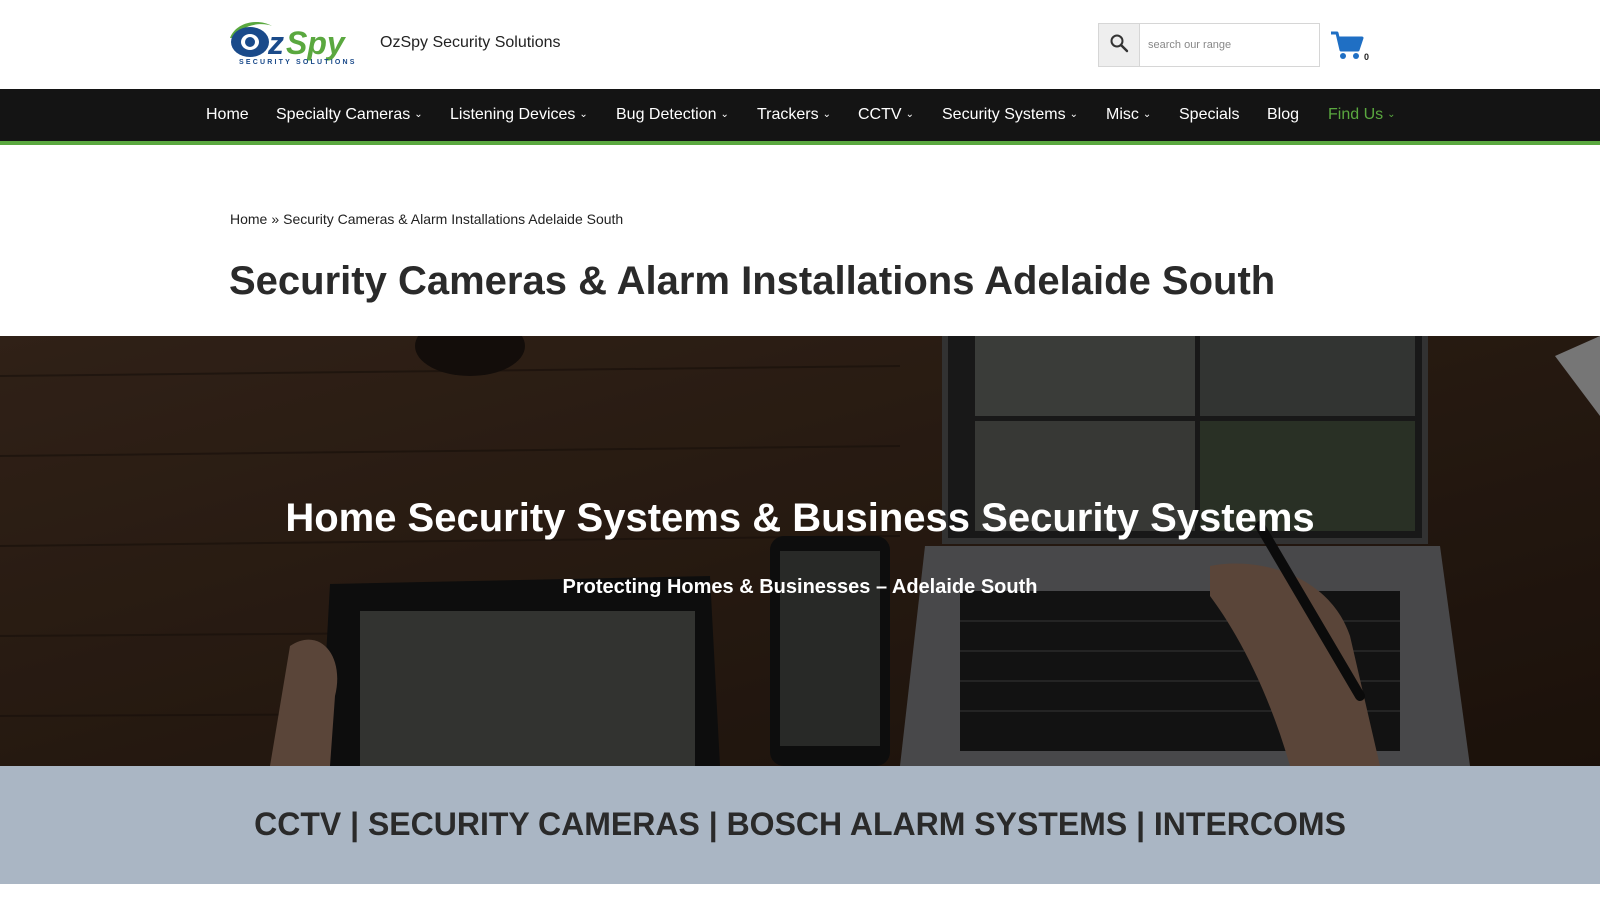  Describe the element at coordinates (275, 43) in the screenshot. I see `svg-text: z` at that location.